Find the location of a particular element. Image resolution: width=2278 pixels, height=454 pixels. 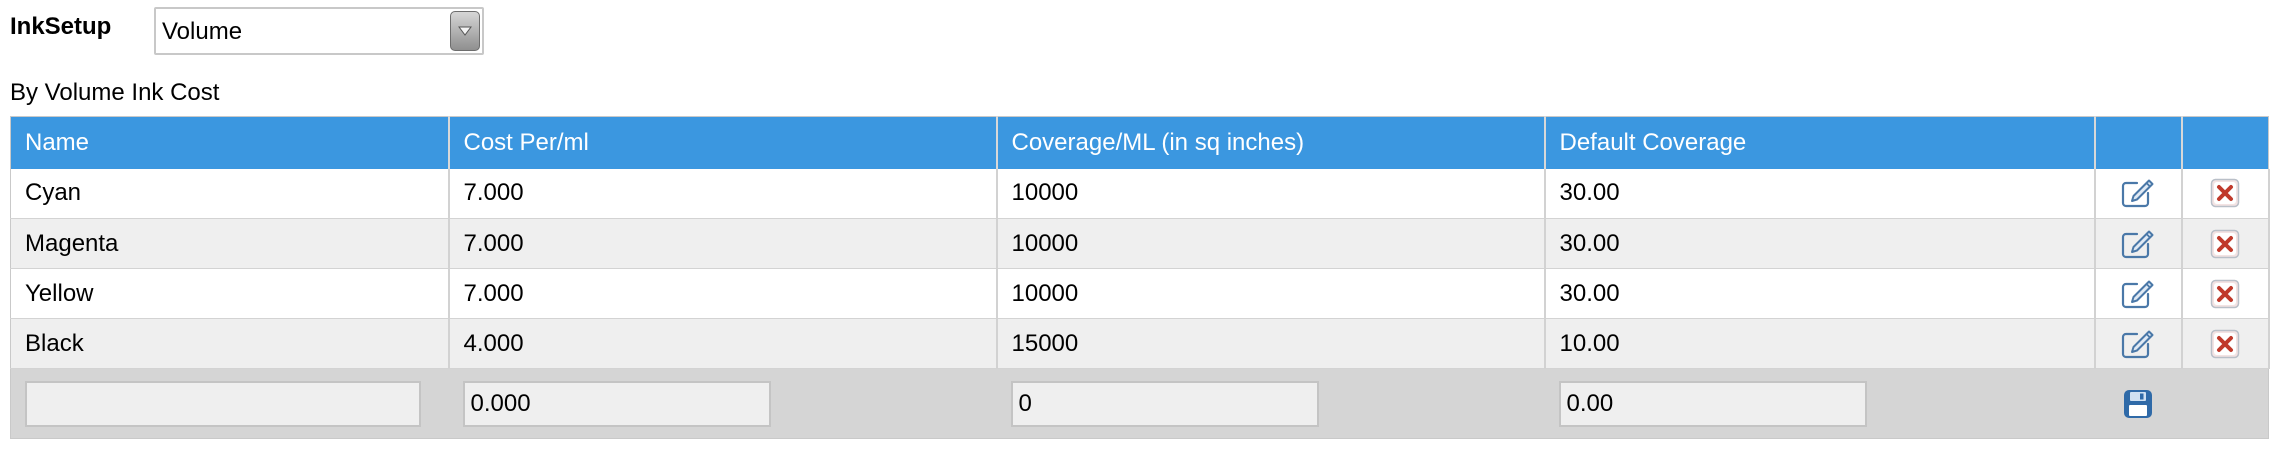

save-button is located at coordinates (2138, 403).